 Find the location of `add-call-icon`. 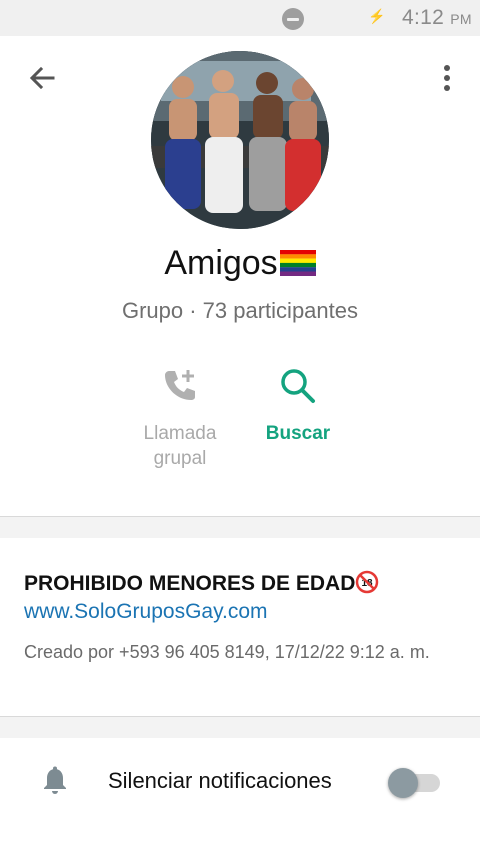

add-call-icon is located at coordinates (180, 385).